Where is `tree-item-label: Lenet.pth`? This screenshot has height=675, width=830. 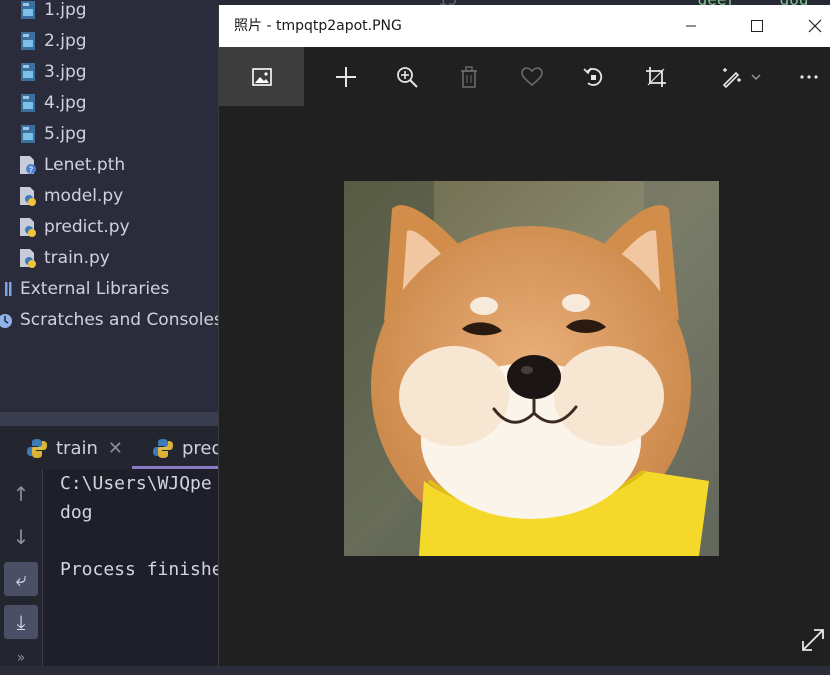
tree-item-label: Lenet.pth is located at coordinates (85, 165).